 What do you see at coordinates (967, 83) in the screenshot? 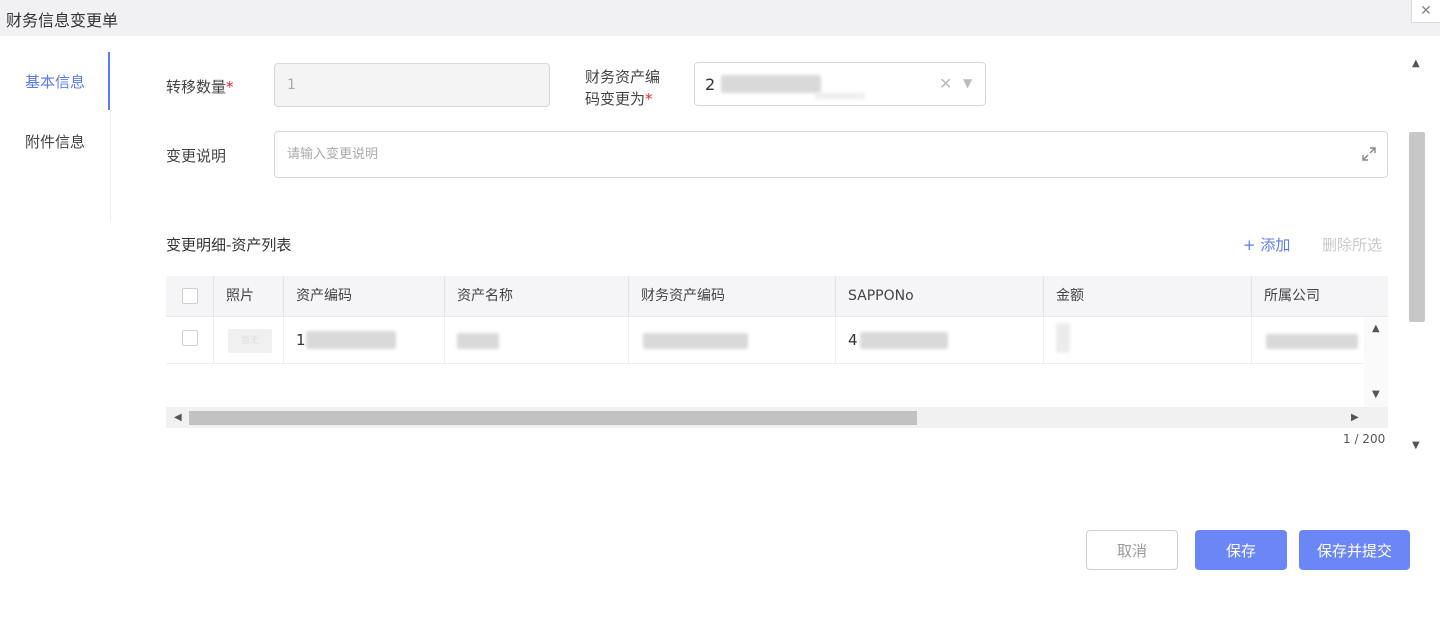
I see `chevron-down-icon: ▼` at bounding box center [967, 83].